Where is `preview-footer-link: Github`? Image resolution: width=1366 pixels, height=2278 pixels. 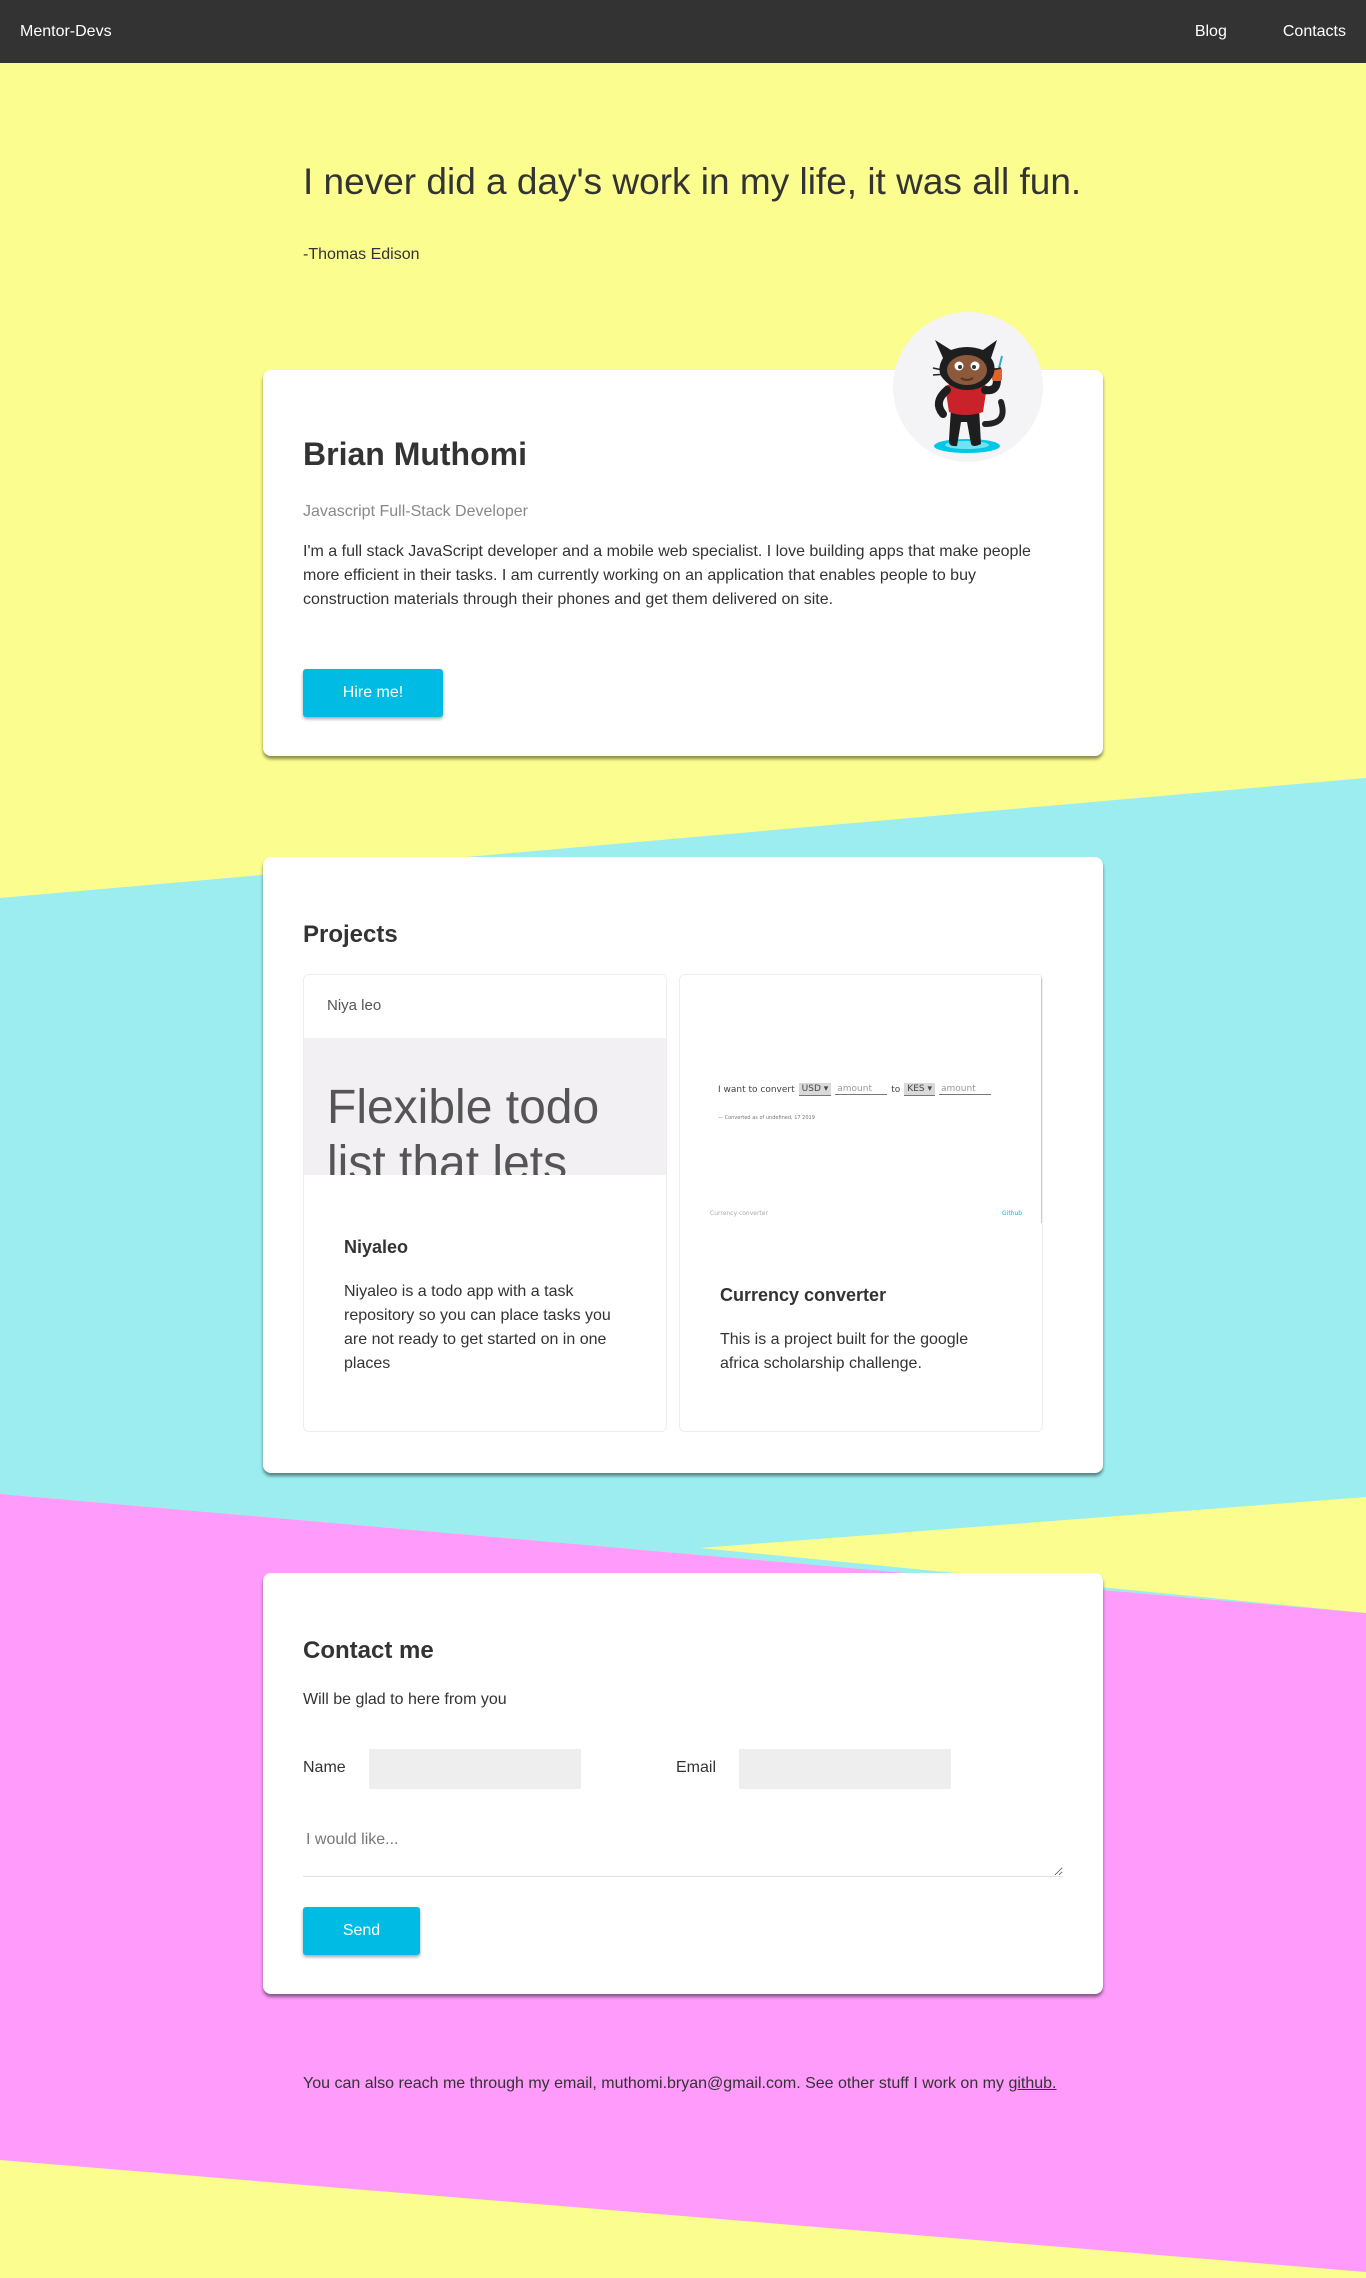
preview-footer-link: Github is located at coordinates (1012, 1213).